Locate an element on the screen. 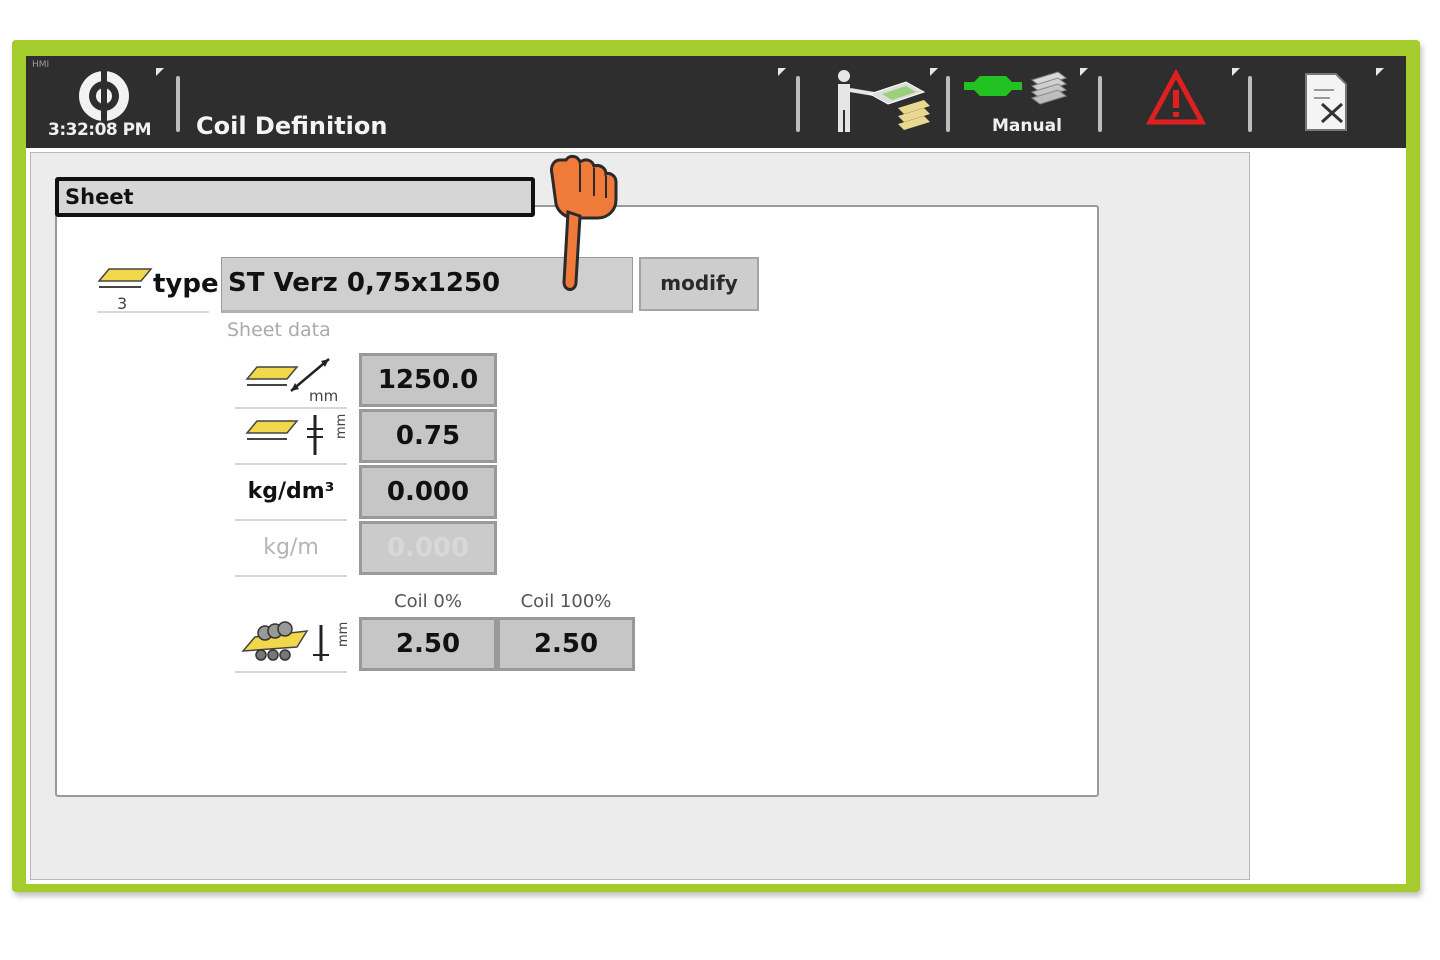  top-bar: HMI 3:32:08 PM Coil Definition Manual is located at coordinates (716, 102).